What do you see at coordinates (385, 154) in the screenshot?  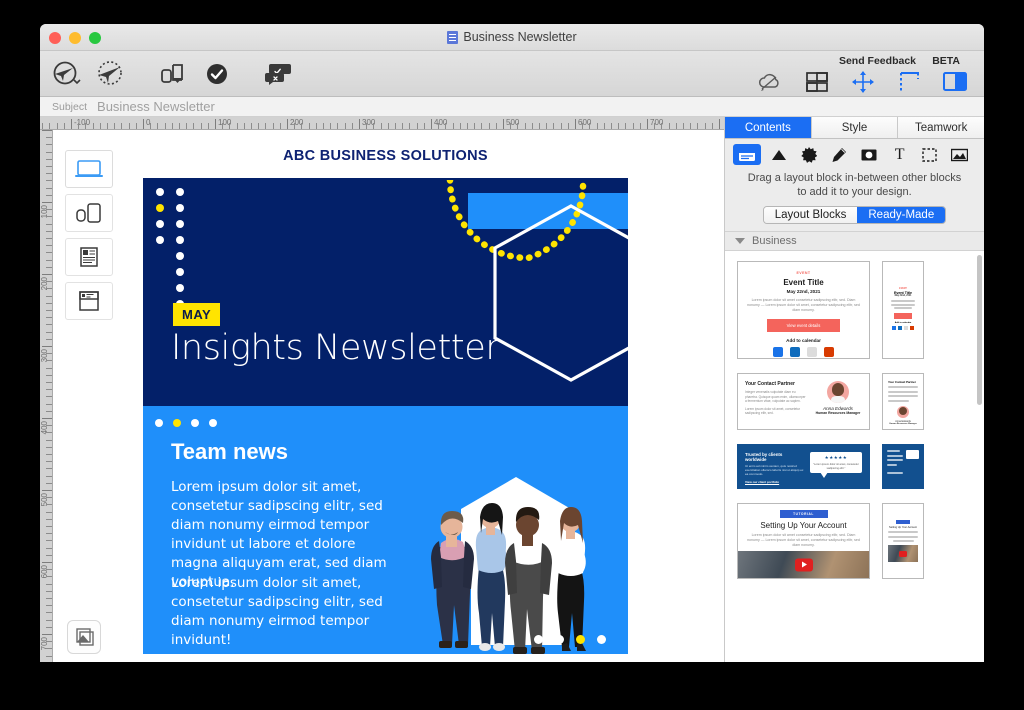 I see `newsletter-brand-title: ABC BUSINESS SOLUTIONS` at bounding box center [385, 154].